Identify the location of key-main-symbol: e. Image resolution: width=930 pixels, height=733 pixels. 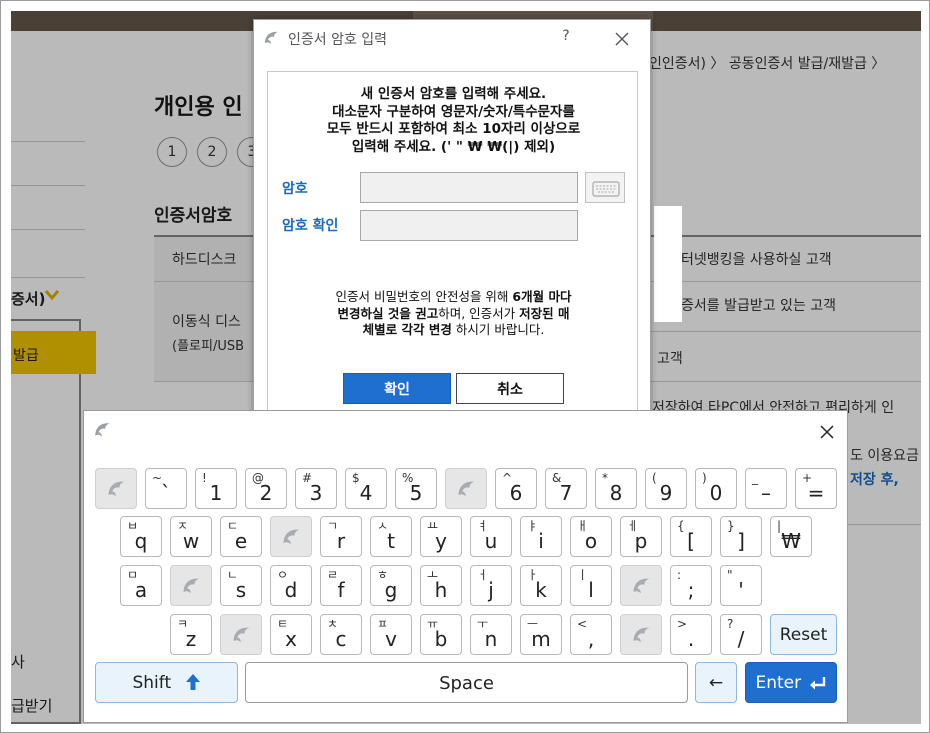
(241, 541).